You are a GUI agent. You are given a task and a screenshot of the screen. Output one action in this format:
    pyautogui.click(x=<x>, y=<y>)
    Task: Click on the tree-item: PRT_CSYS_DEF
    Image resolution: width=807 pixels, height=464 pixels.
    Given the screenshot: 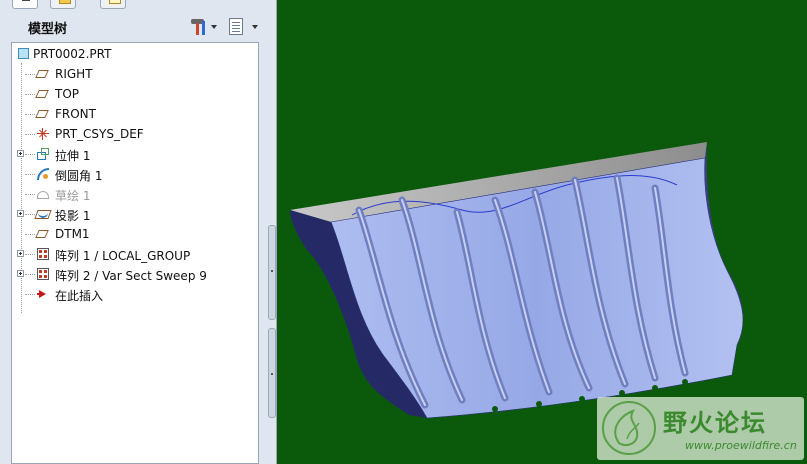 What is the action you would take?
    pyautogui.click(x=135, y=134)
    